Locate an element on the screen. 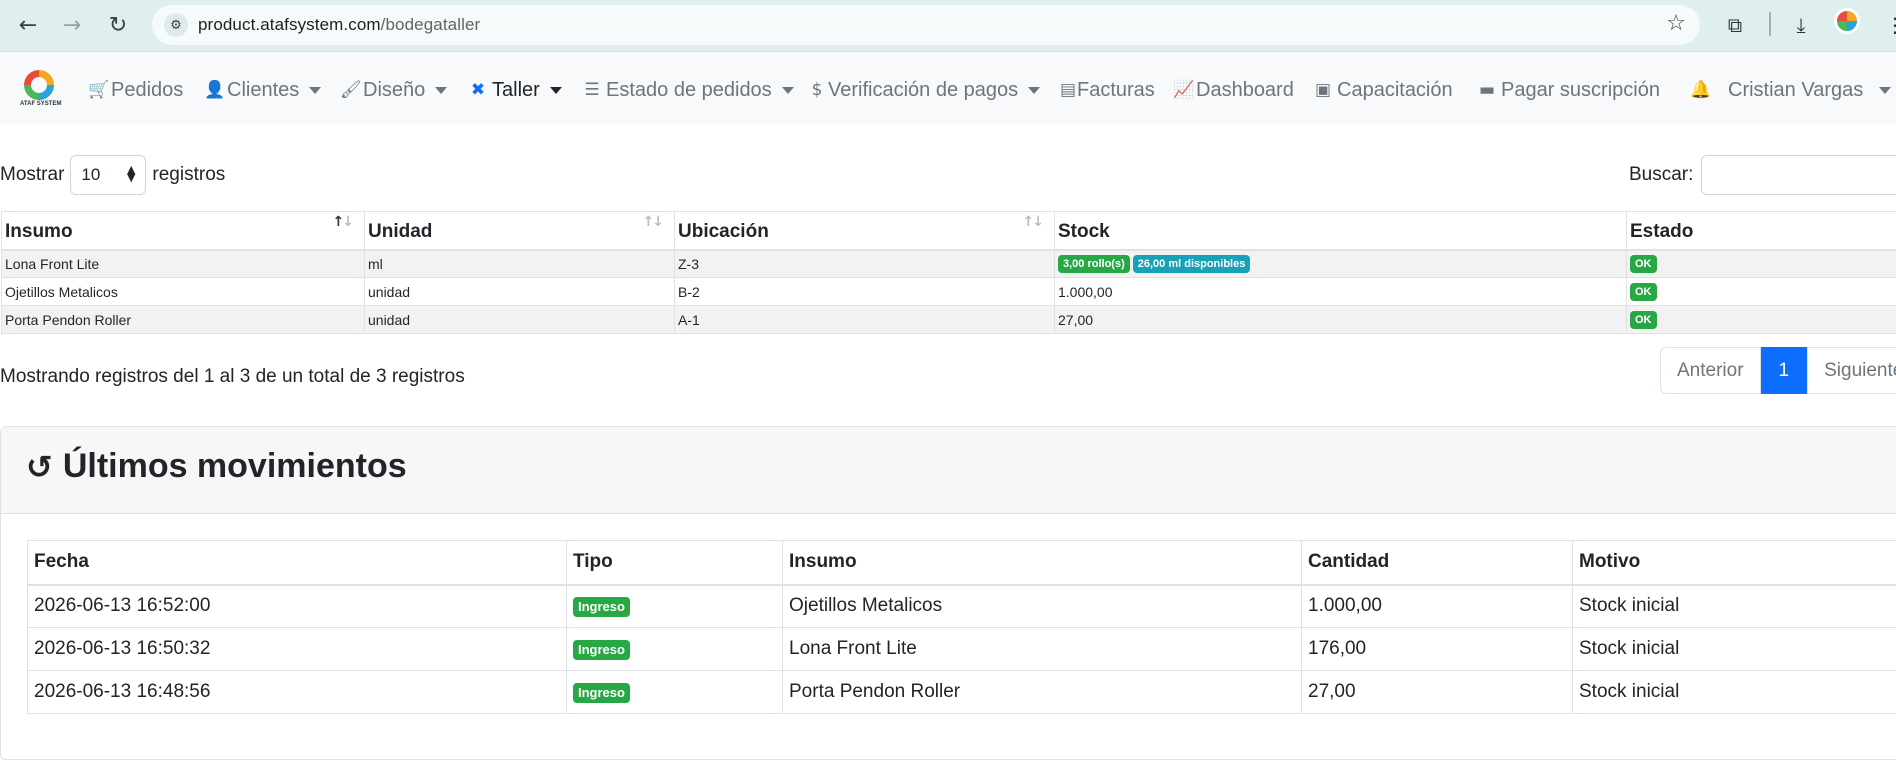  nav-capacitacion: ▣ Capacitación is located at coordinates (1383, 90).